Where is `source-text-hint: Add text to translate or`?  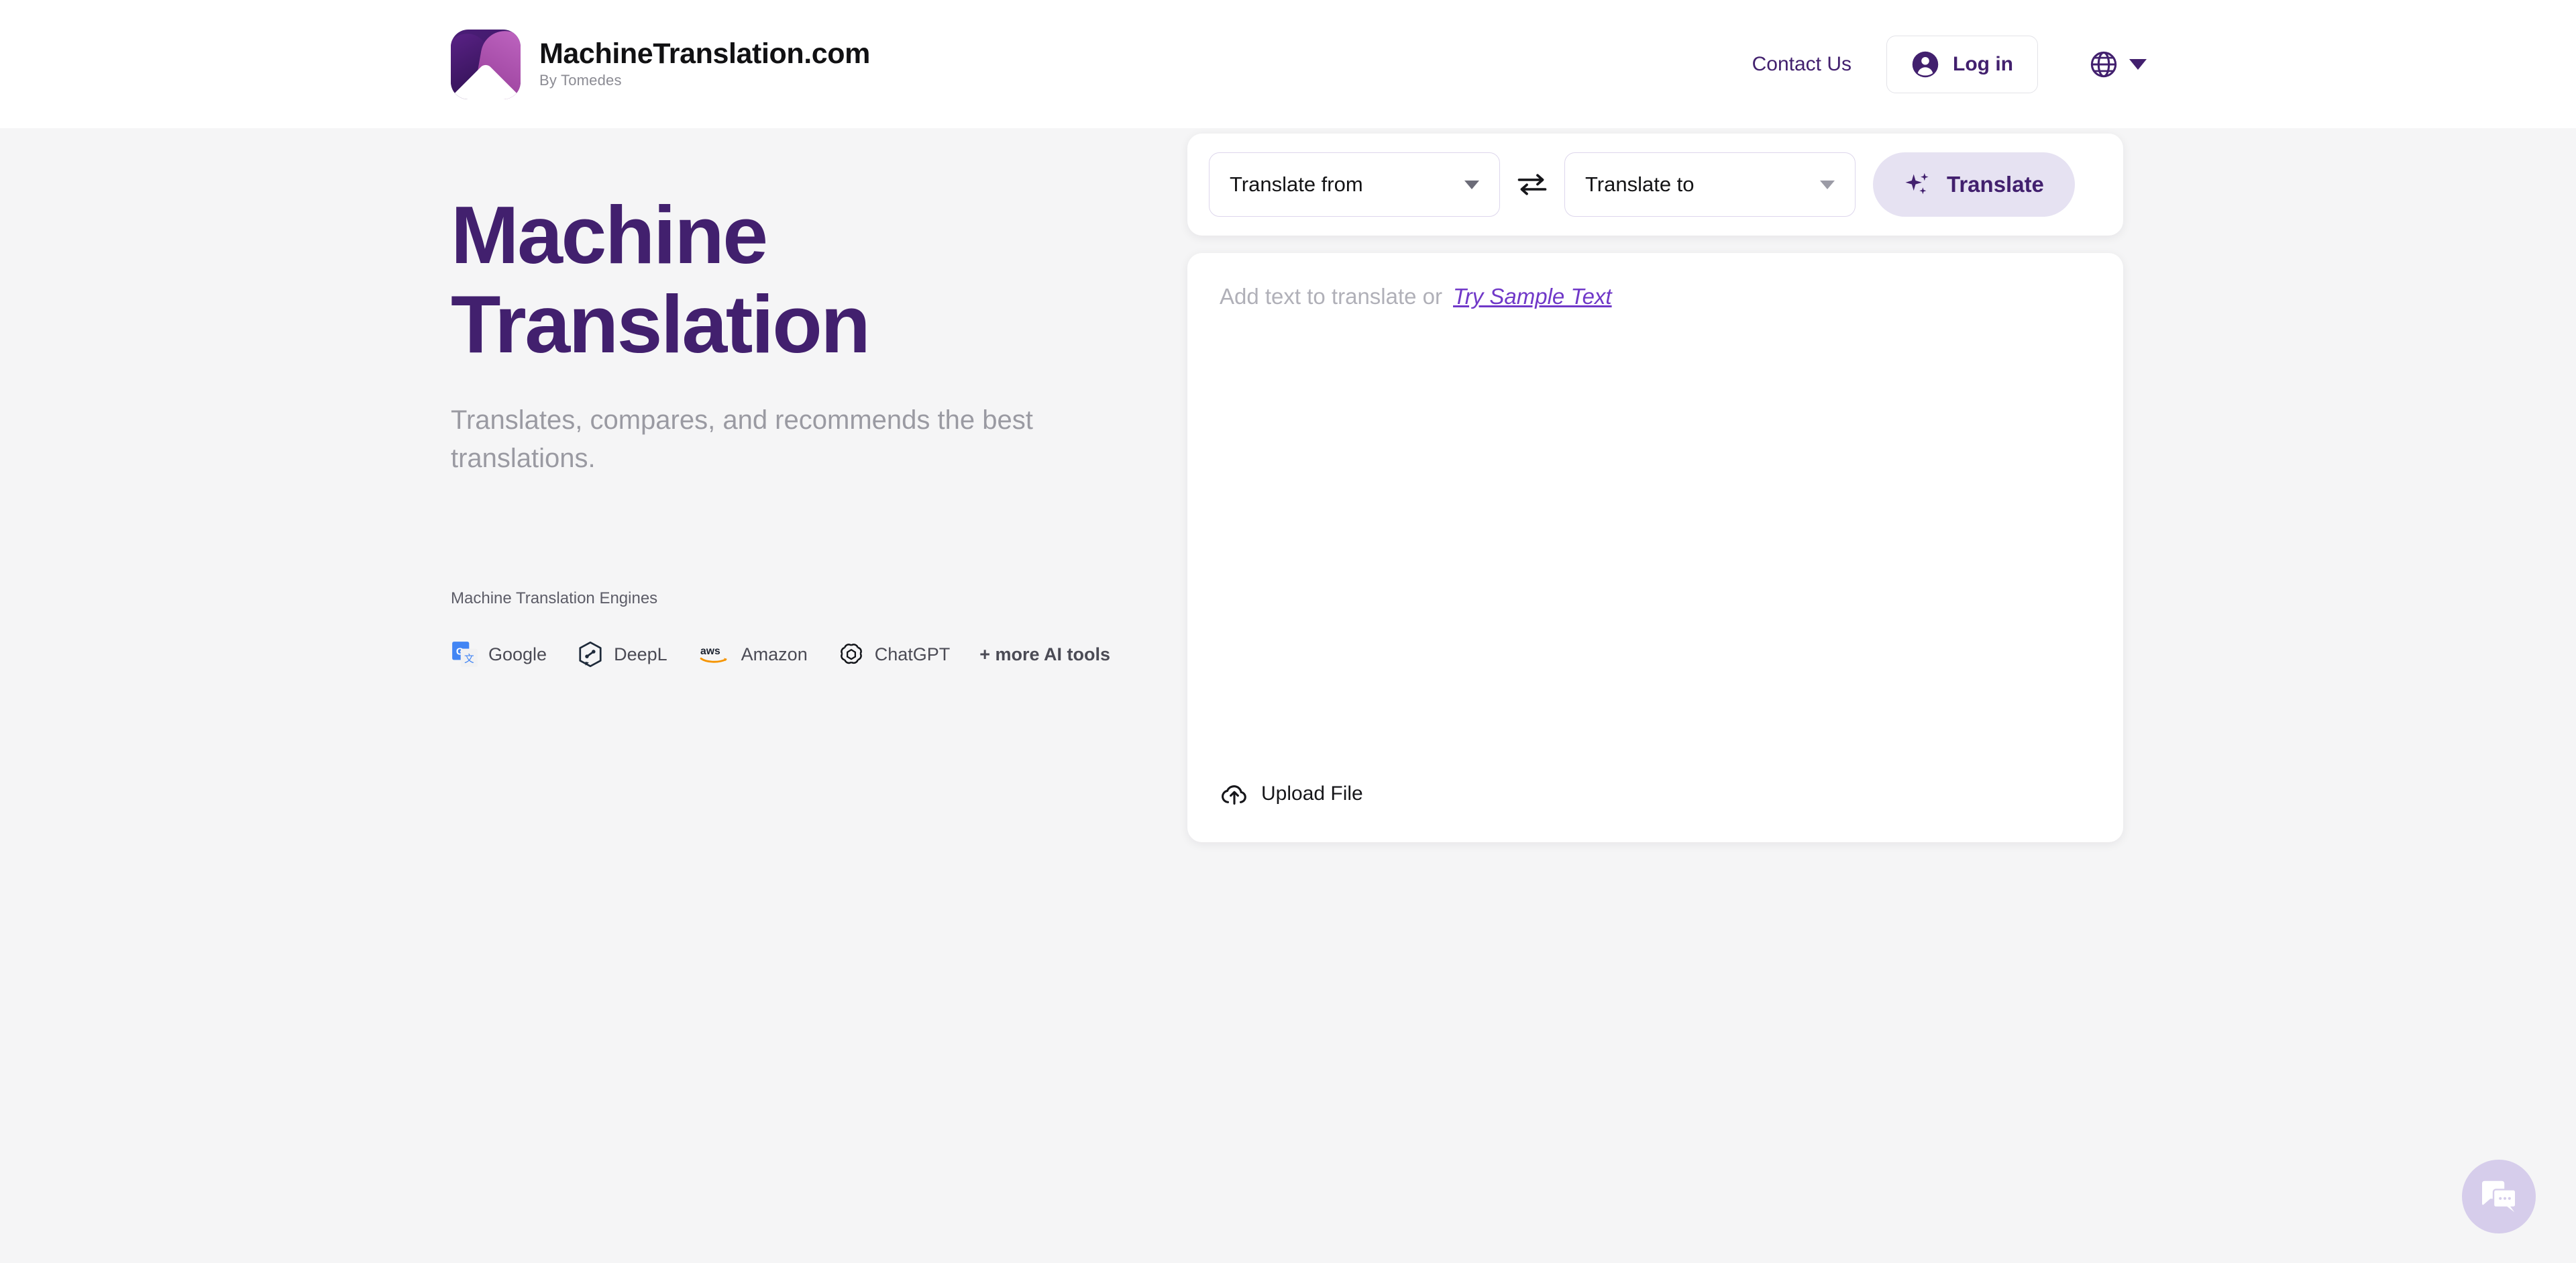
source-text-hint: Add text to translate or is located at coordinates (1331, 297).